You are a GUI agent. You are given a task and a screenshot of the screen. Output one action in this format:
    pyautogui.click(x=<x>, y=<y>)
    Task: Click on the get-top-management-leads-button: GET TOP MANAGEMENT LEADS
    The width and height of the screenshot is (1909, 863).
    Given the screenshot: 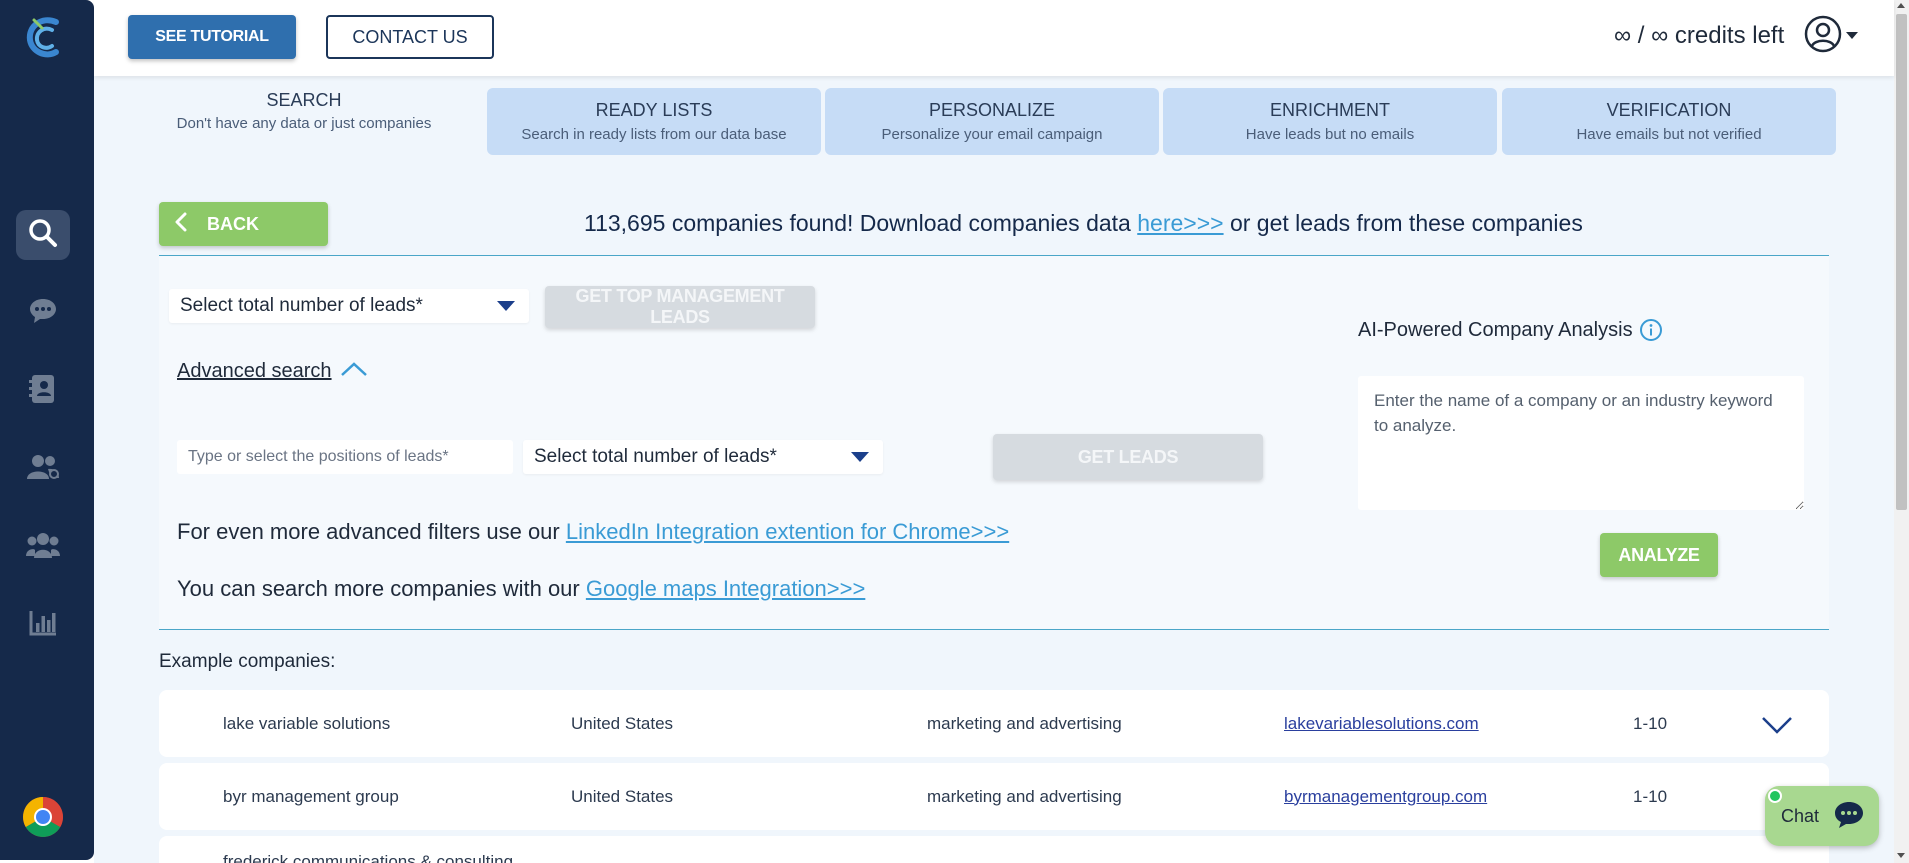 What is the action you would take?
    pyautogui.click(x=680, y=307)
    